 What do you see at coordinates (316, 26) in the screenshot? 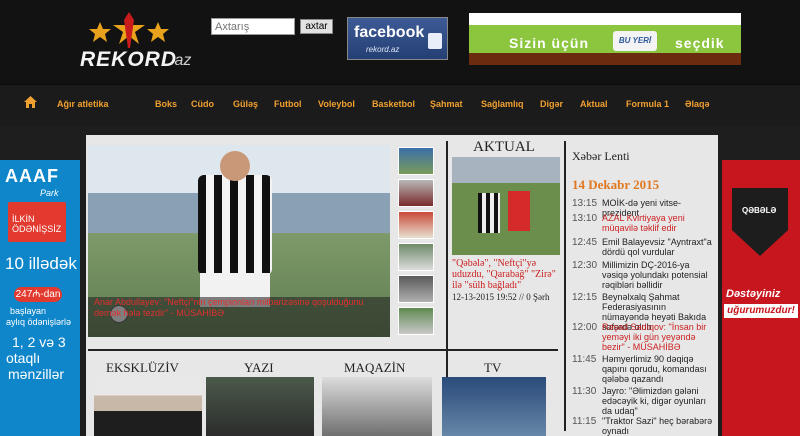
I see `search-button: axtar` at bounding box center [316, 26].